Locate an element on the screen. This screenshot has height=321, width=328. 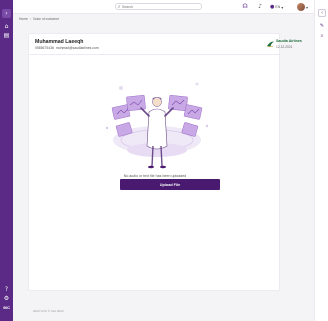
footer-copyright: 2023 VOC © Veri 2023 is located at coordinates (48, 311).